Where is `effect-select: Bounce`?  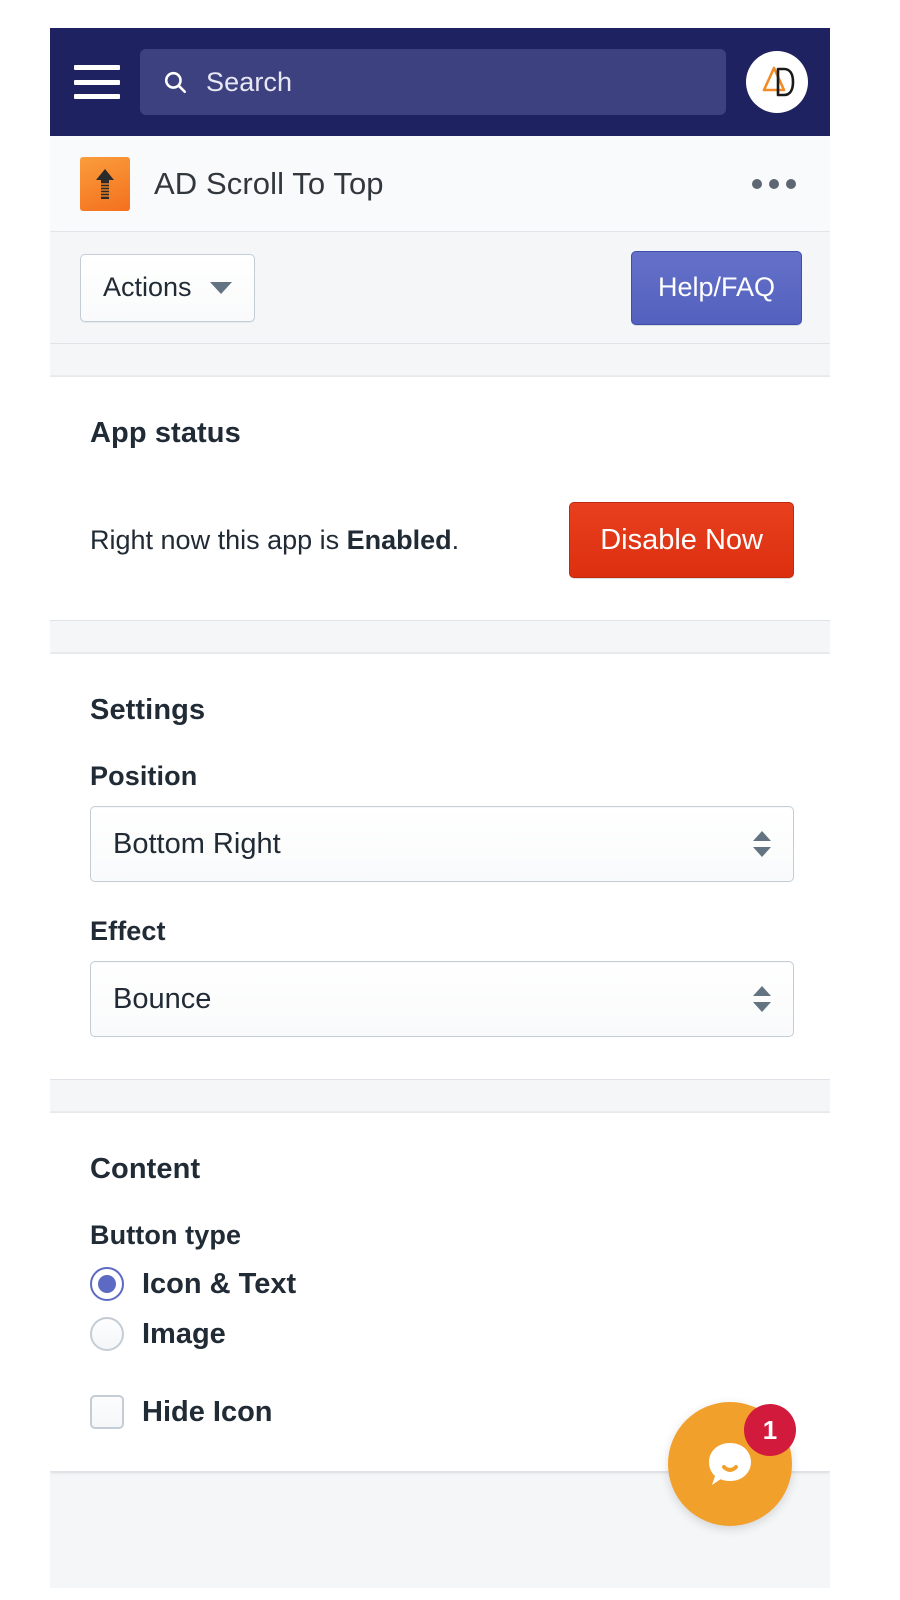 effect-select: Bounce is located at coordinates (442, 999).